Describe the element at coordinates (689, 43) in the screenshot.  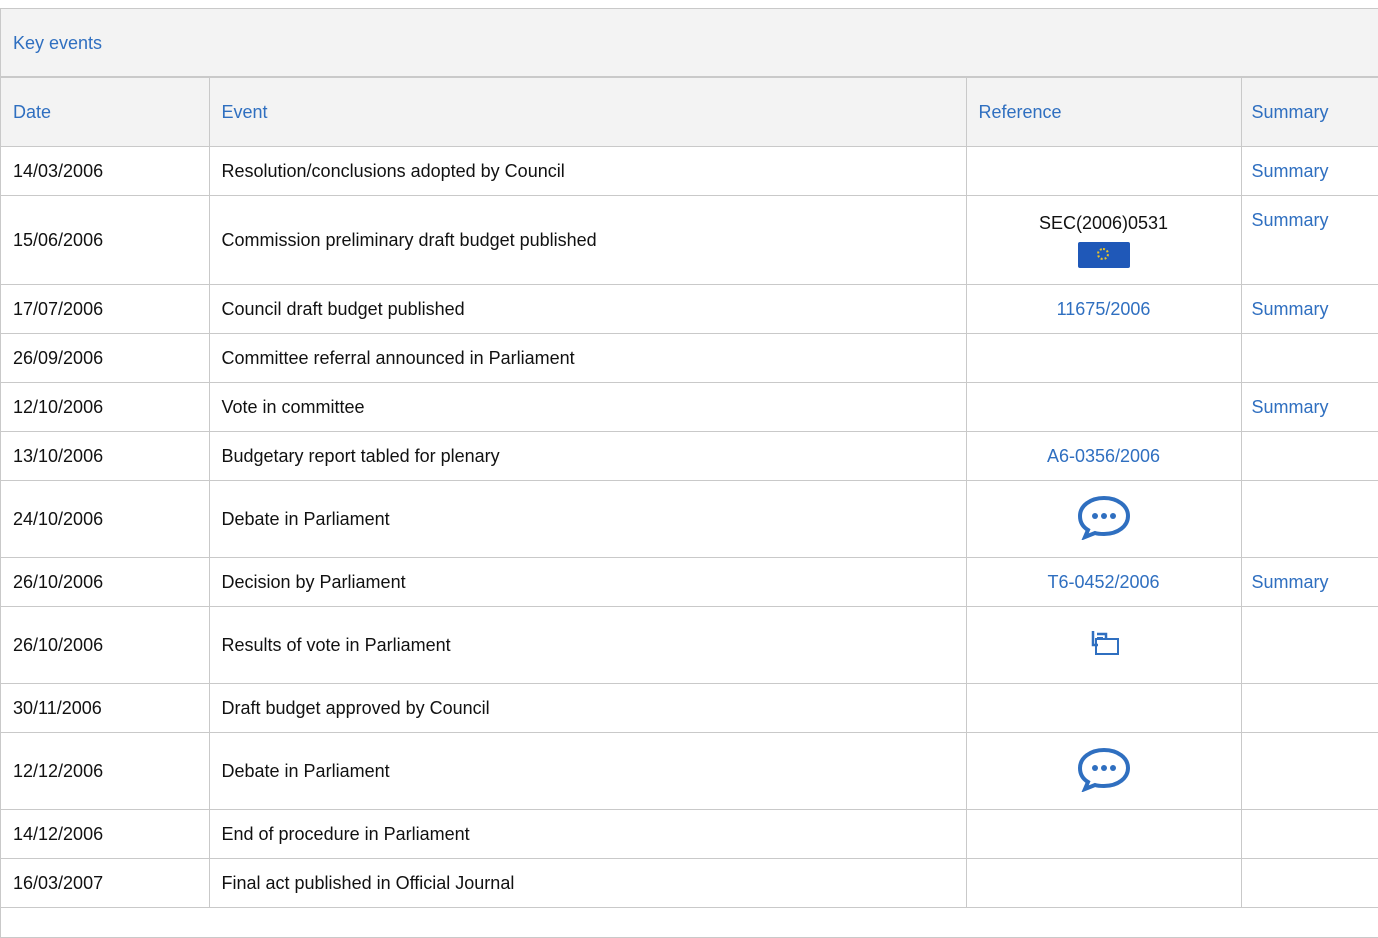
I see `key-events-header: Key events` at that location.